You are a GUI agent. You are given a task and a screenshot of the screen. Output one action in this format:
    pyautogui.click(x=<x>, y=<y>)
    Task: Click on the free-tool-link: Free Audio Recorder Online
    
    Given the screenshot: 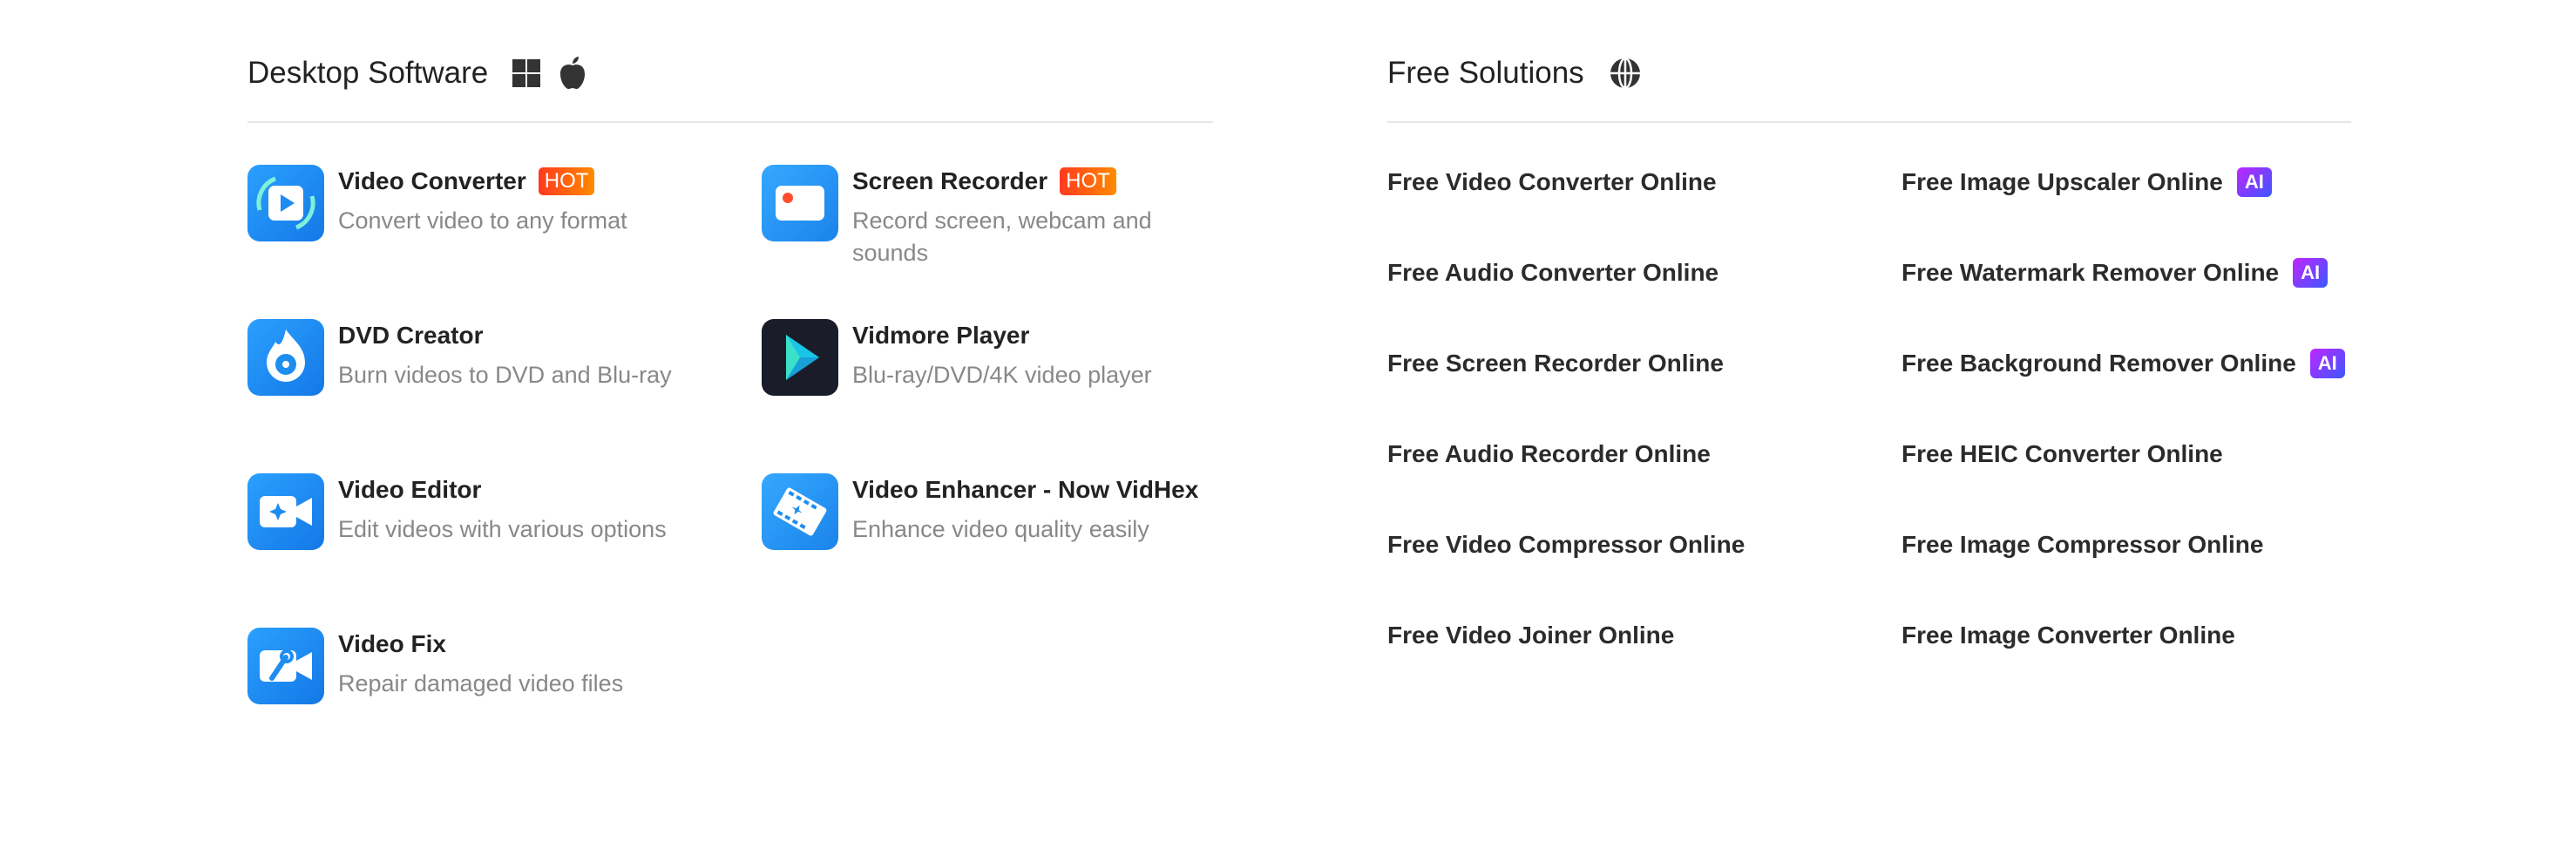 What is the action you would take?
    pyautogui.click(x=1549, y=454)
    